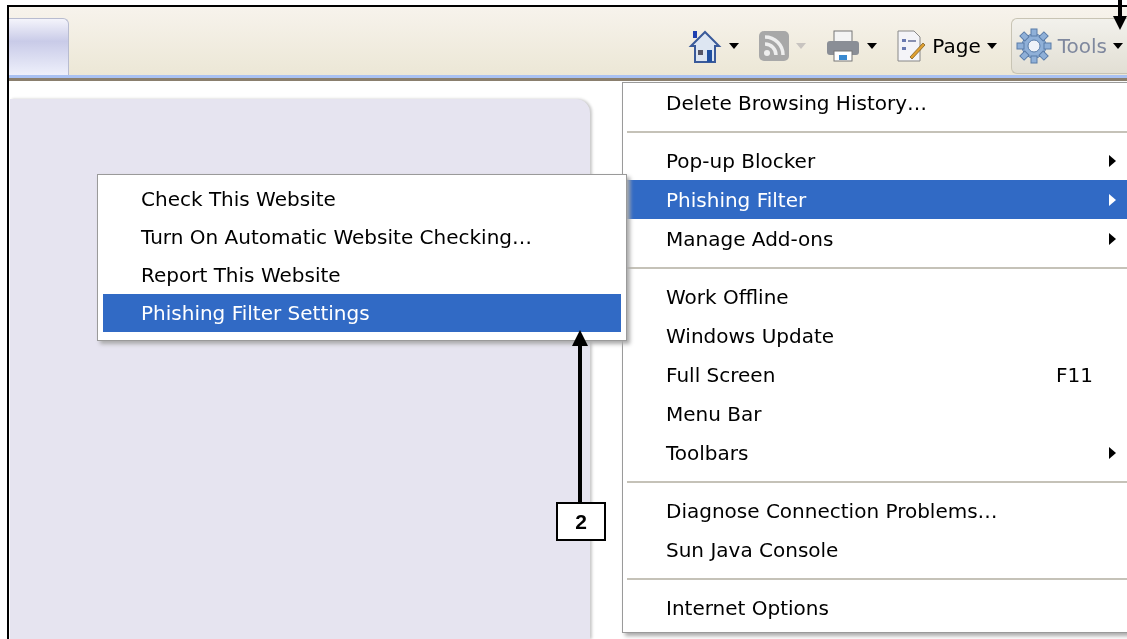  Describe the element at coordinates (876, 296) in the screenshot. I see `menu-item: Work Offline` at that location.